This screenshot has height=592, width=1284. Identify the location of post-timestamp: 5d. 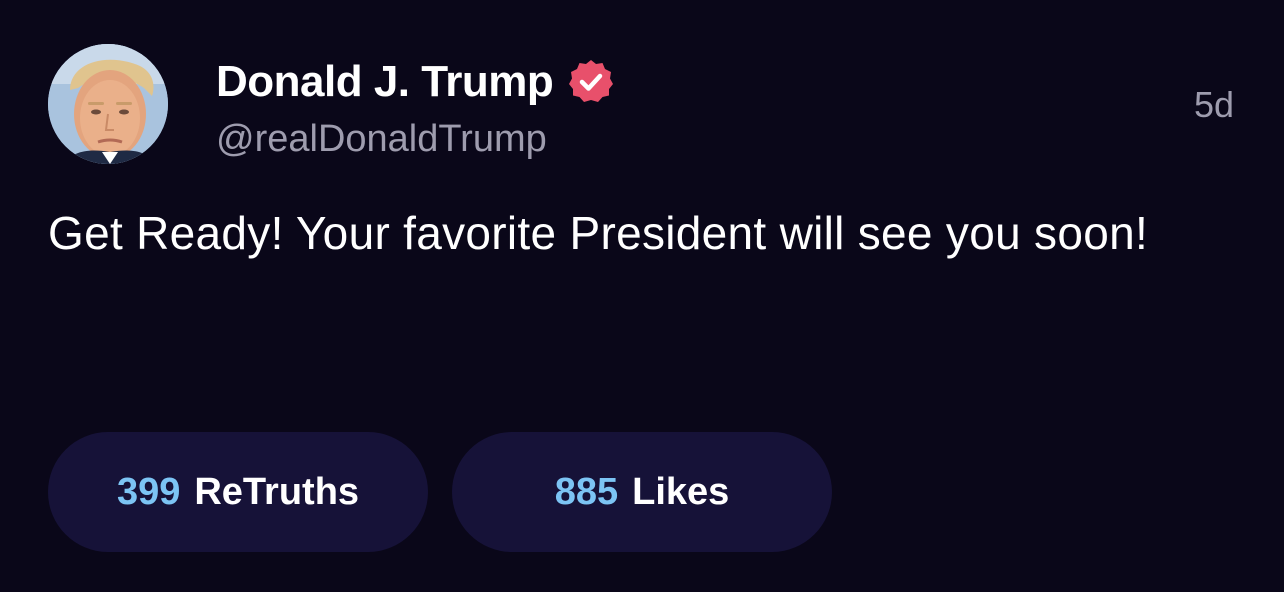
(1214, 105).